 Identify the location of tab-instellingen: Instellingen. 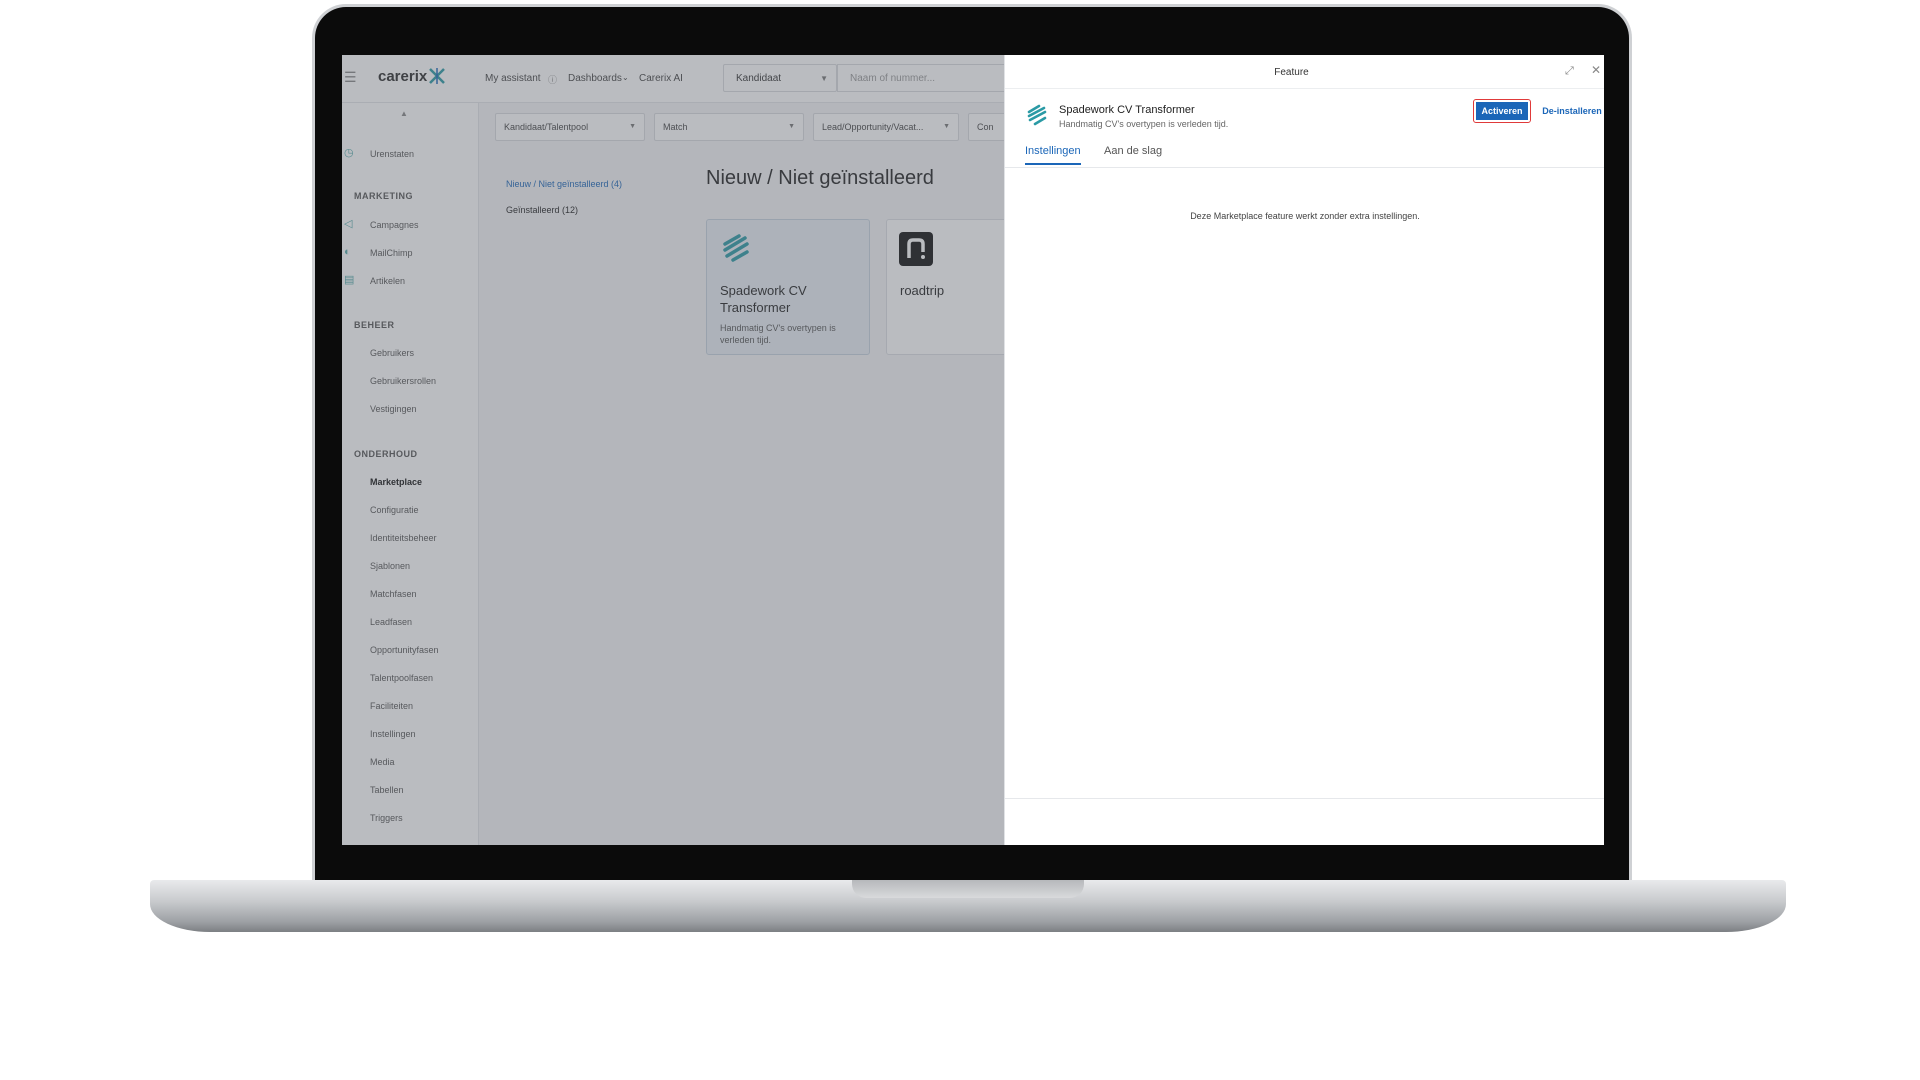
(1053, 155).